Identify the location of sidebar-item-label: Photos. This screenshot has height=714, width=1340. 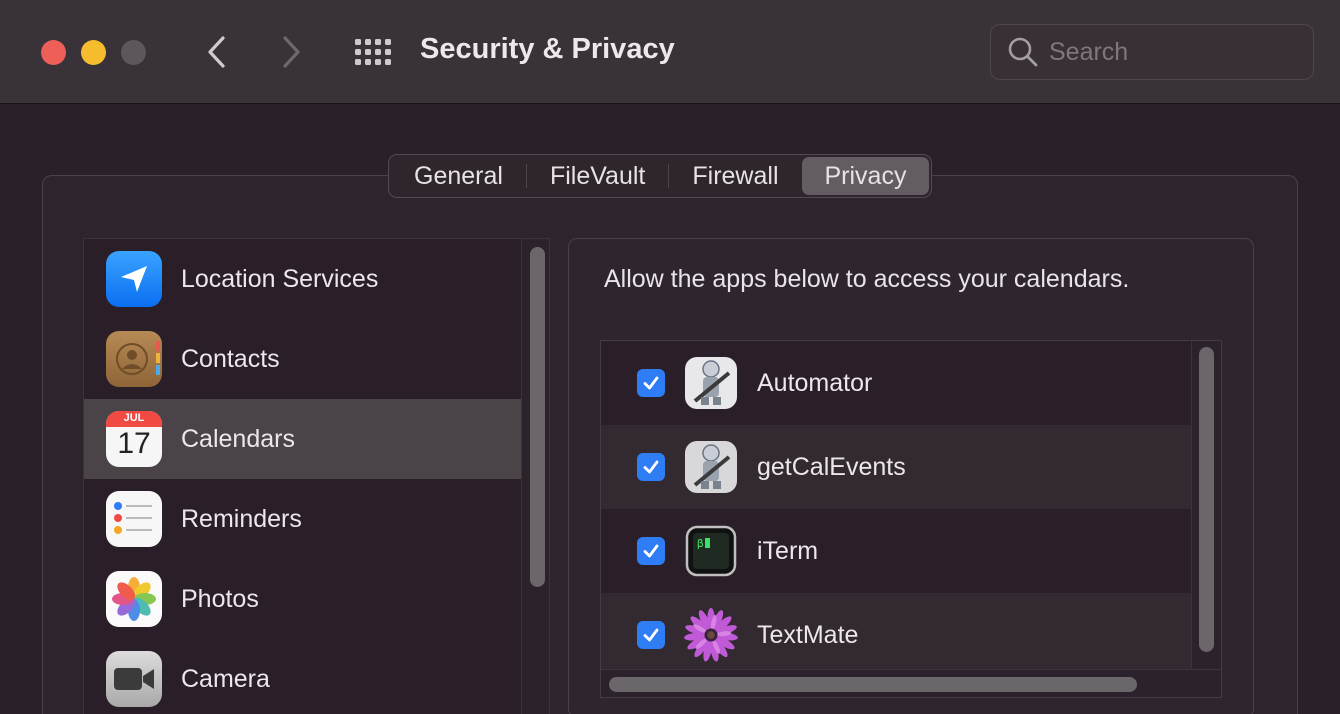
(220, 598).